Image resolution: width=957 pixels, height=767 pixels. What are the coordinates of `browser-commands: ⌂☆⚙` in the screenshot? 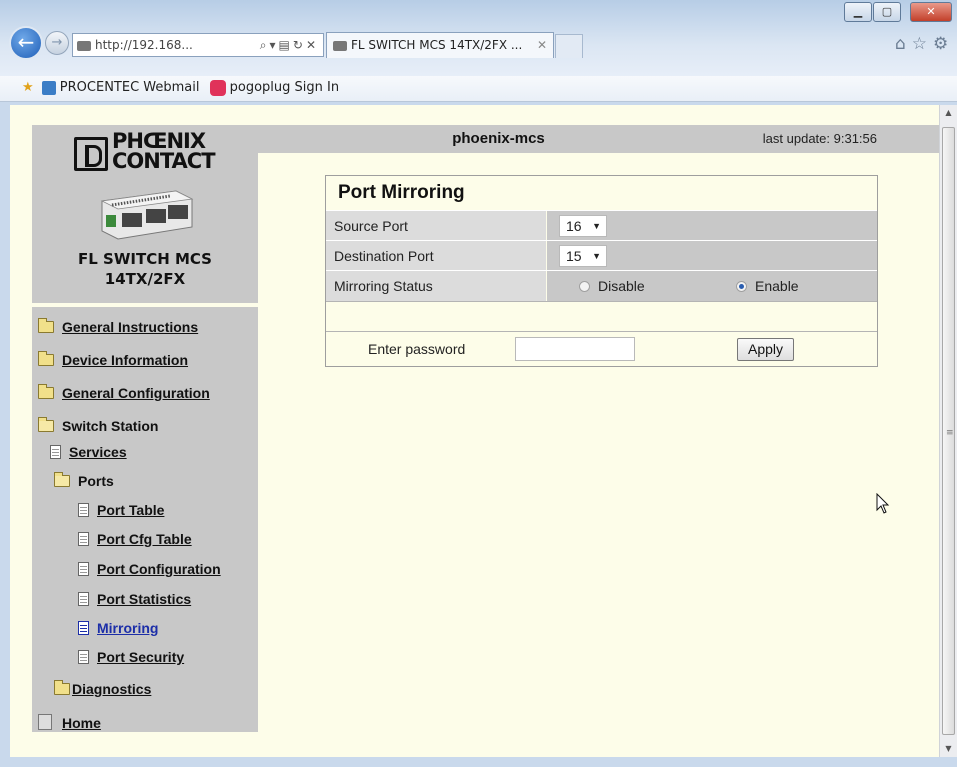 It's located at (924, 44).